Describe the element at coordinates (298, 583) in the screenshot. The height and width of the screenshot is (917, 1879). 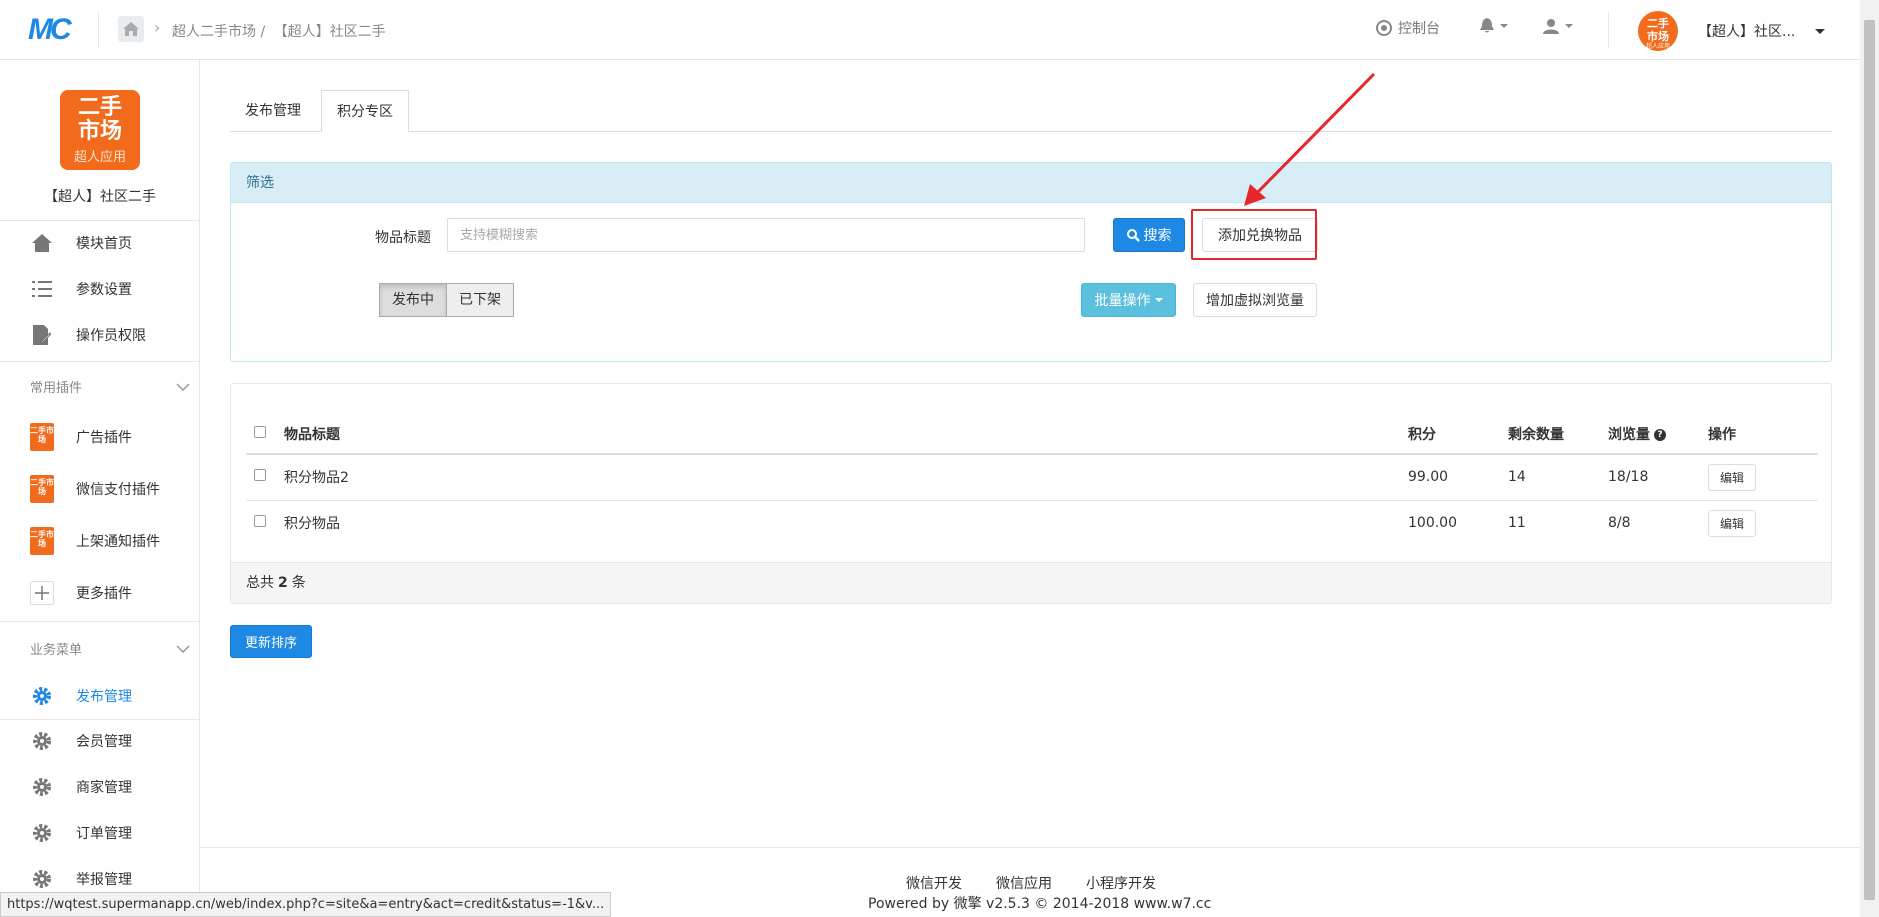
I see `total-suffix: 条` at that location.